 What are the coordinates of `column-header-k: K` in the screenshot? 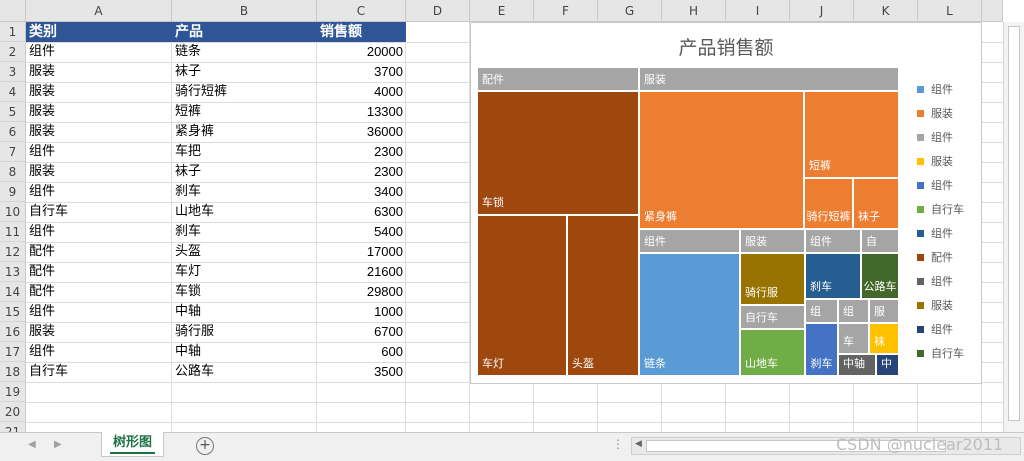 It's located at (886, 11).